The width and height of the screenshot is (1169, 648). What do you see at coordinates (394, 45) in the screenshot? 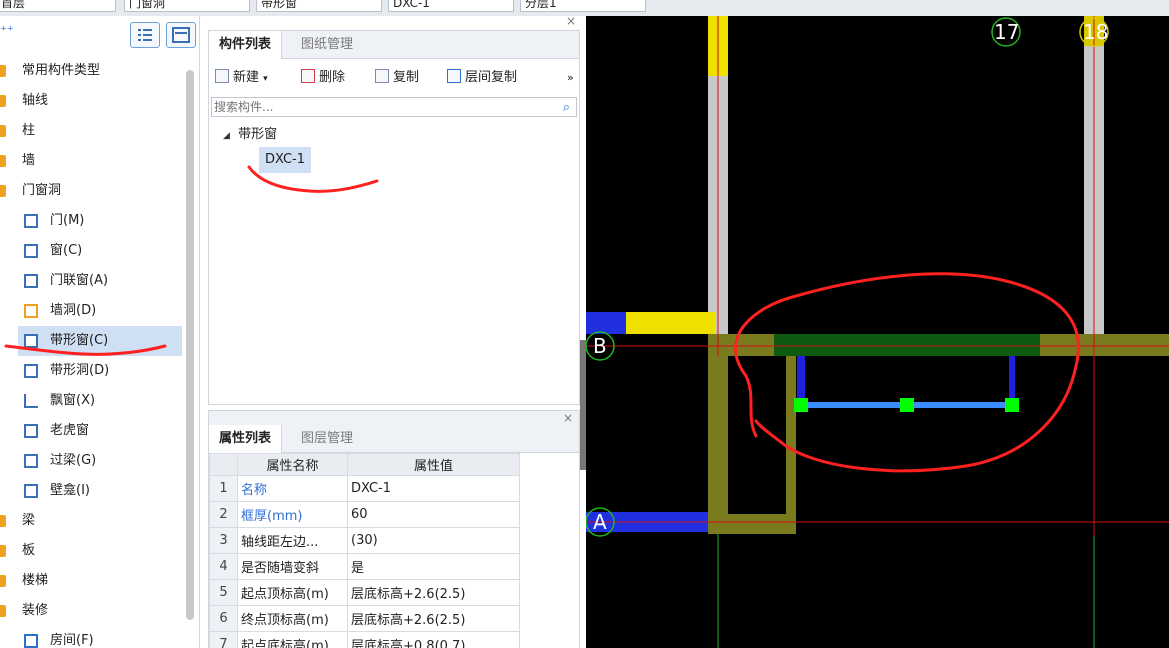
I see `component-tabs: 构件列表 图纸管理` at bounding box center [394, 45].